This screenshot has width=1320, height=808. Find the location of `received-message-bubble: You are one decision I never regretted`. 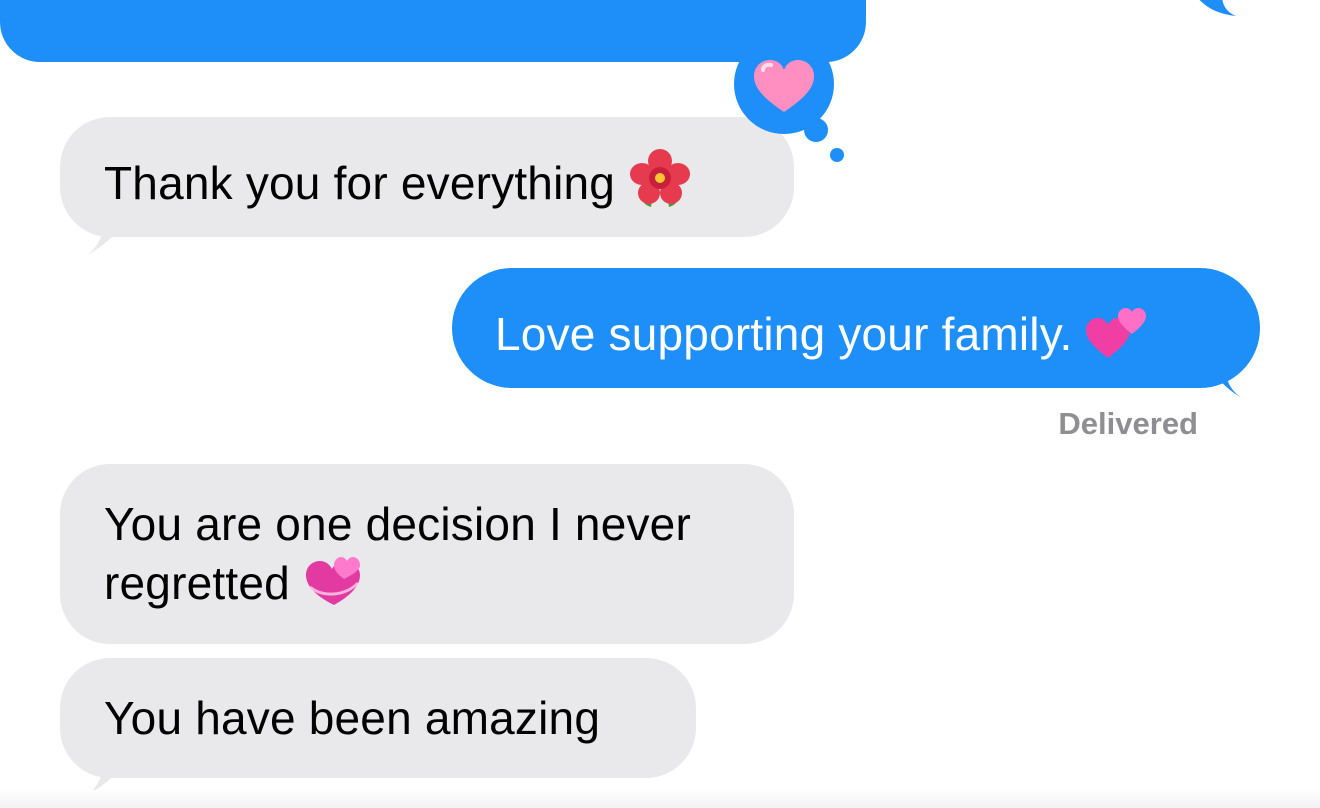

received-message-bubble: You are one decision I never regretted is located at coordinates (427, 554).